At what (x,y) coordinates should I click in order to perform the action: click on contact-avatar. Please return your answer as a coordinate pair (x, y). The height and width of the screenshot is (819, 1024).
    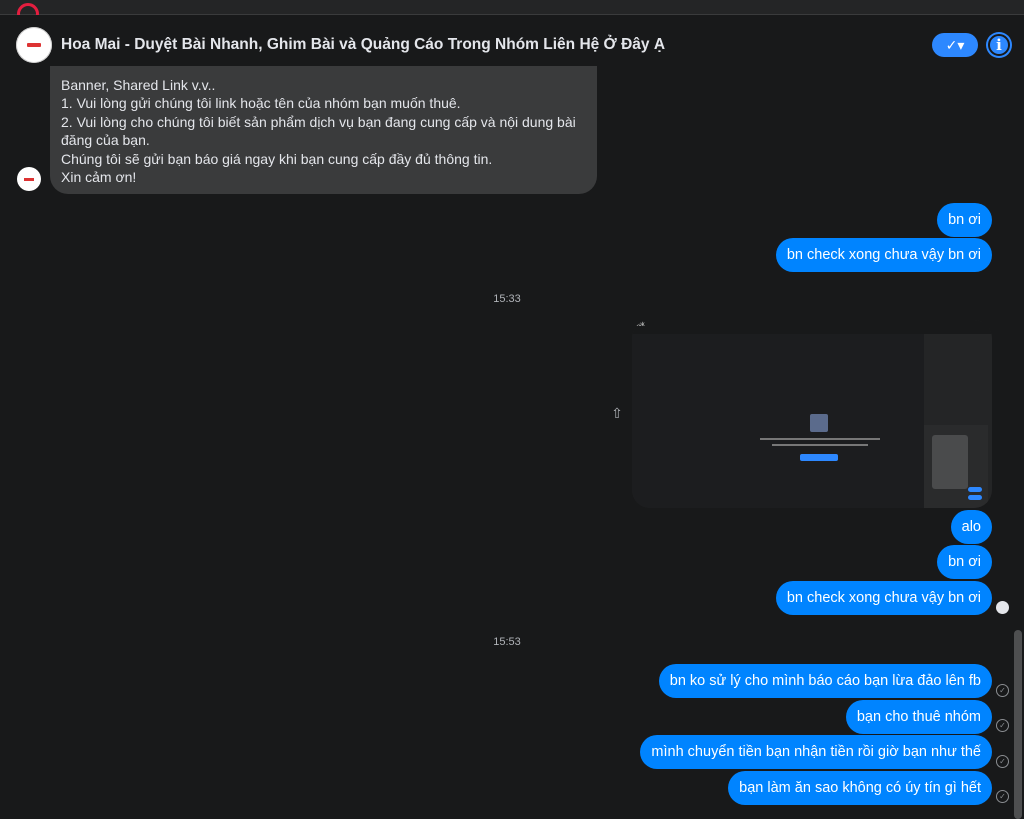
    Looking at the image, I should click on (34, 45).